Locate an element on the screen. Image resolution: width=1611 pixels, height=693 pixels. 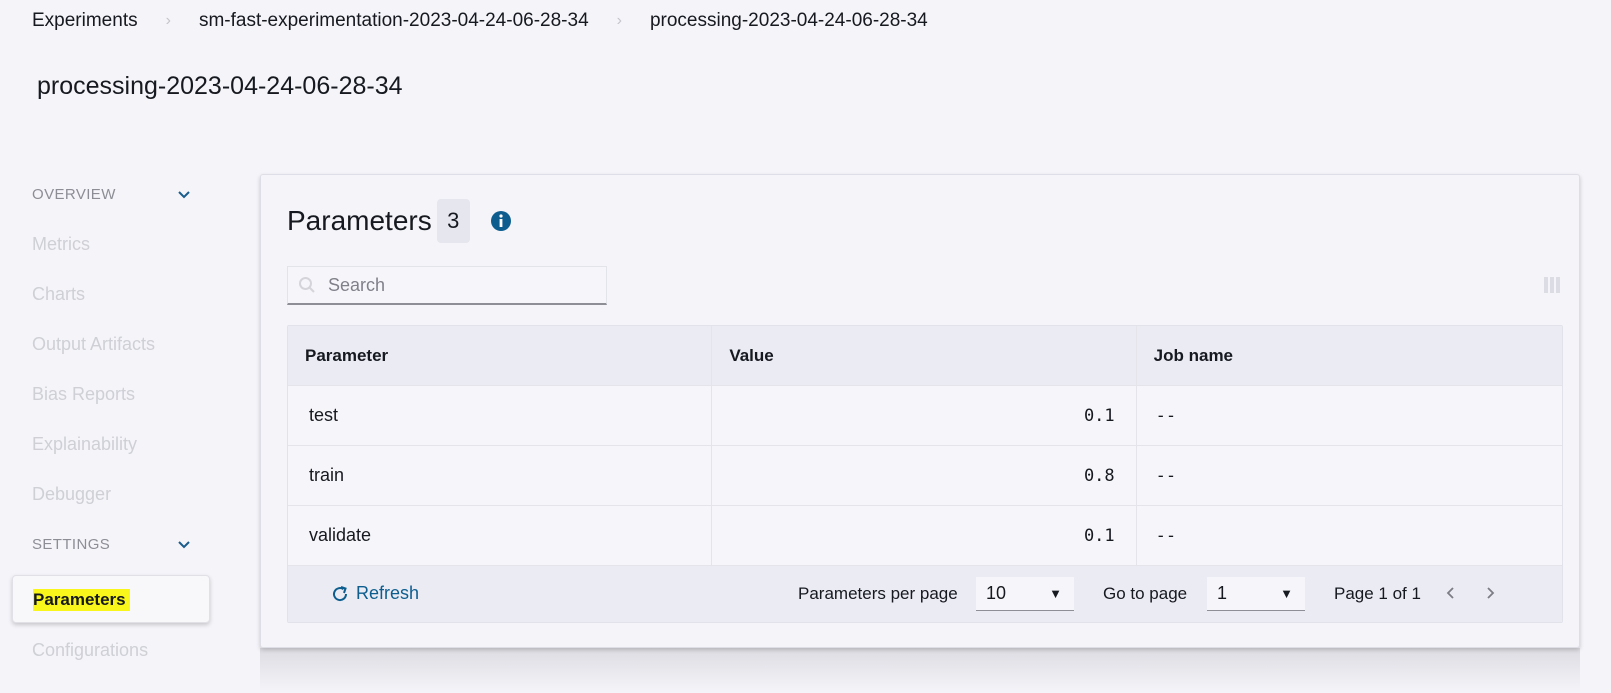
sidebar-item-output-artifacts: Output Artifacts is located at coordinates (93, 344).